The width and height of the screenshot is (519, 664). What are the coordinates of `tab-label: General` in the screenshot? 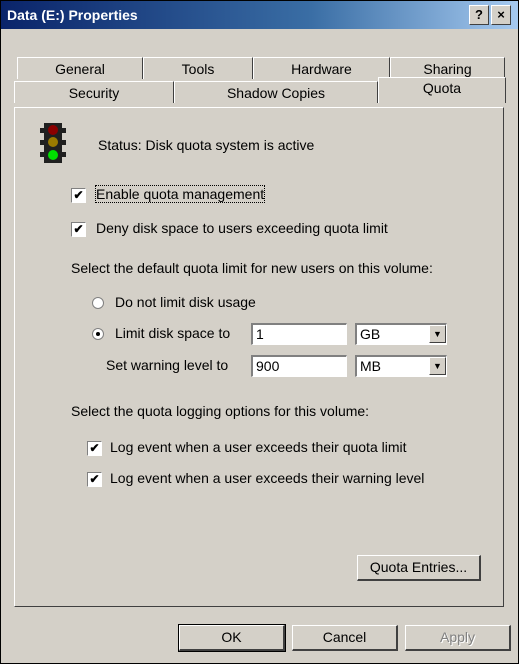 It's located at (80, 69).